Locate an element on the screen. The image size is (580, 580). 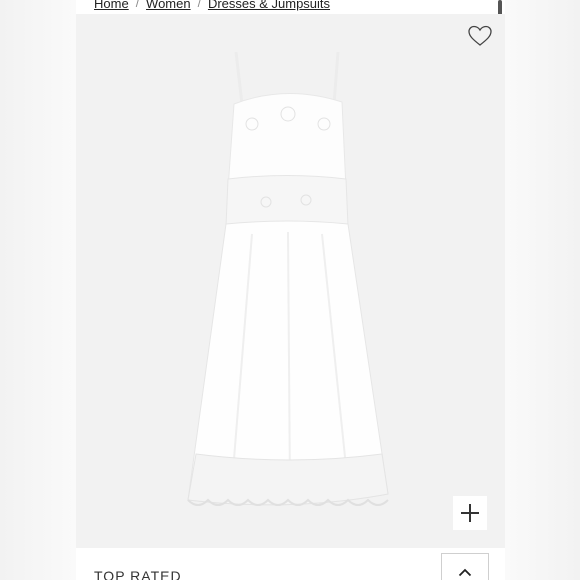
breadcrumb-dresses-jumpsuits: Dresses & Jumpsuits is located at coordinates (269, 5).